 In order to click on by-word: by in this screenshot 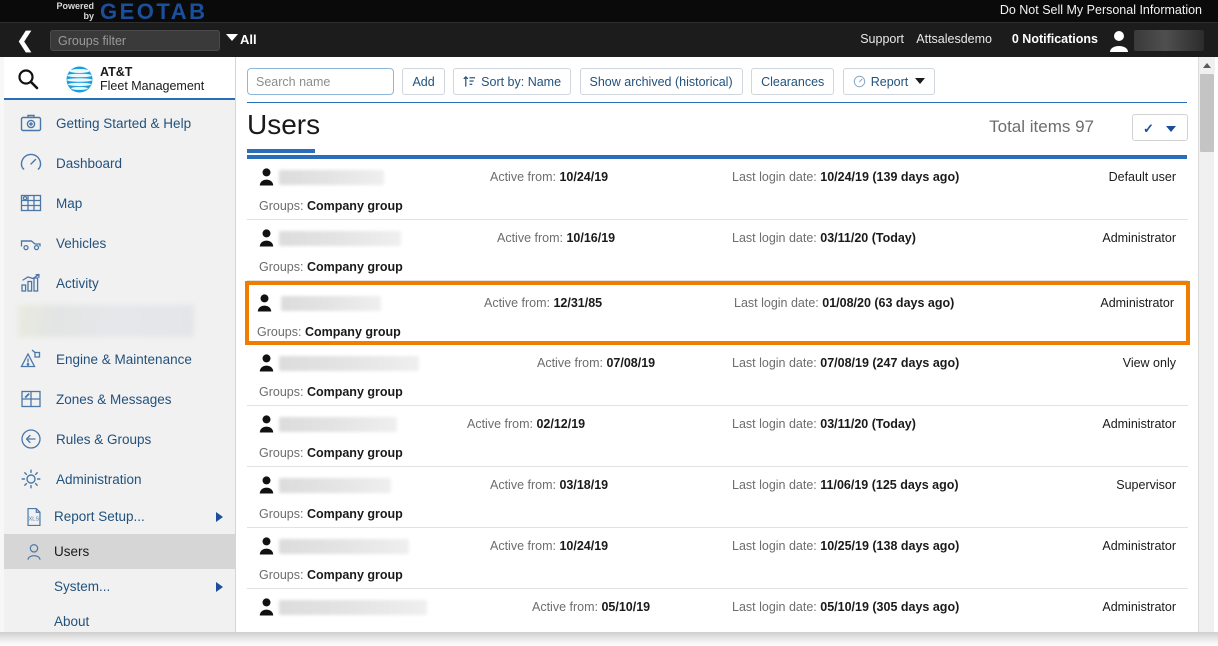, I will do `click(88, 16)`.